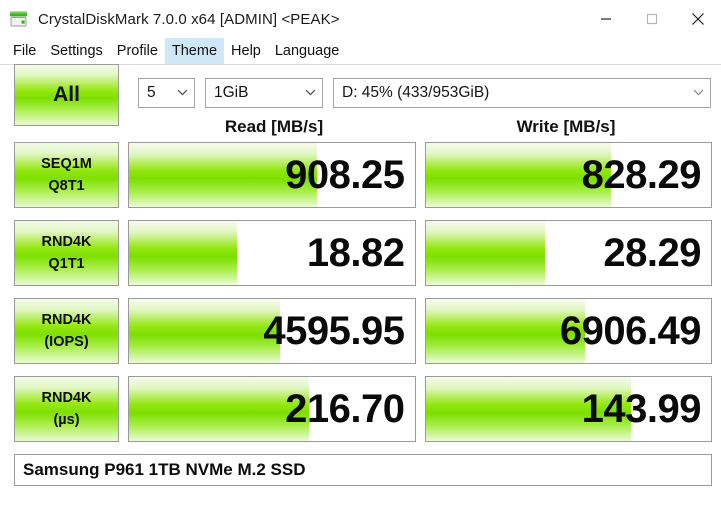 The image size is (721, 517). I want to click on comment-field: Samsung P961 1TB NVMe M.2 SSD, so click(363, 470).